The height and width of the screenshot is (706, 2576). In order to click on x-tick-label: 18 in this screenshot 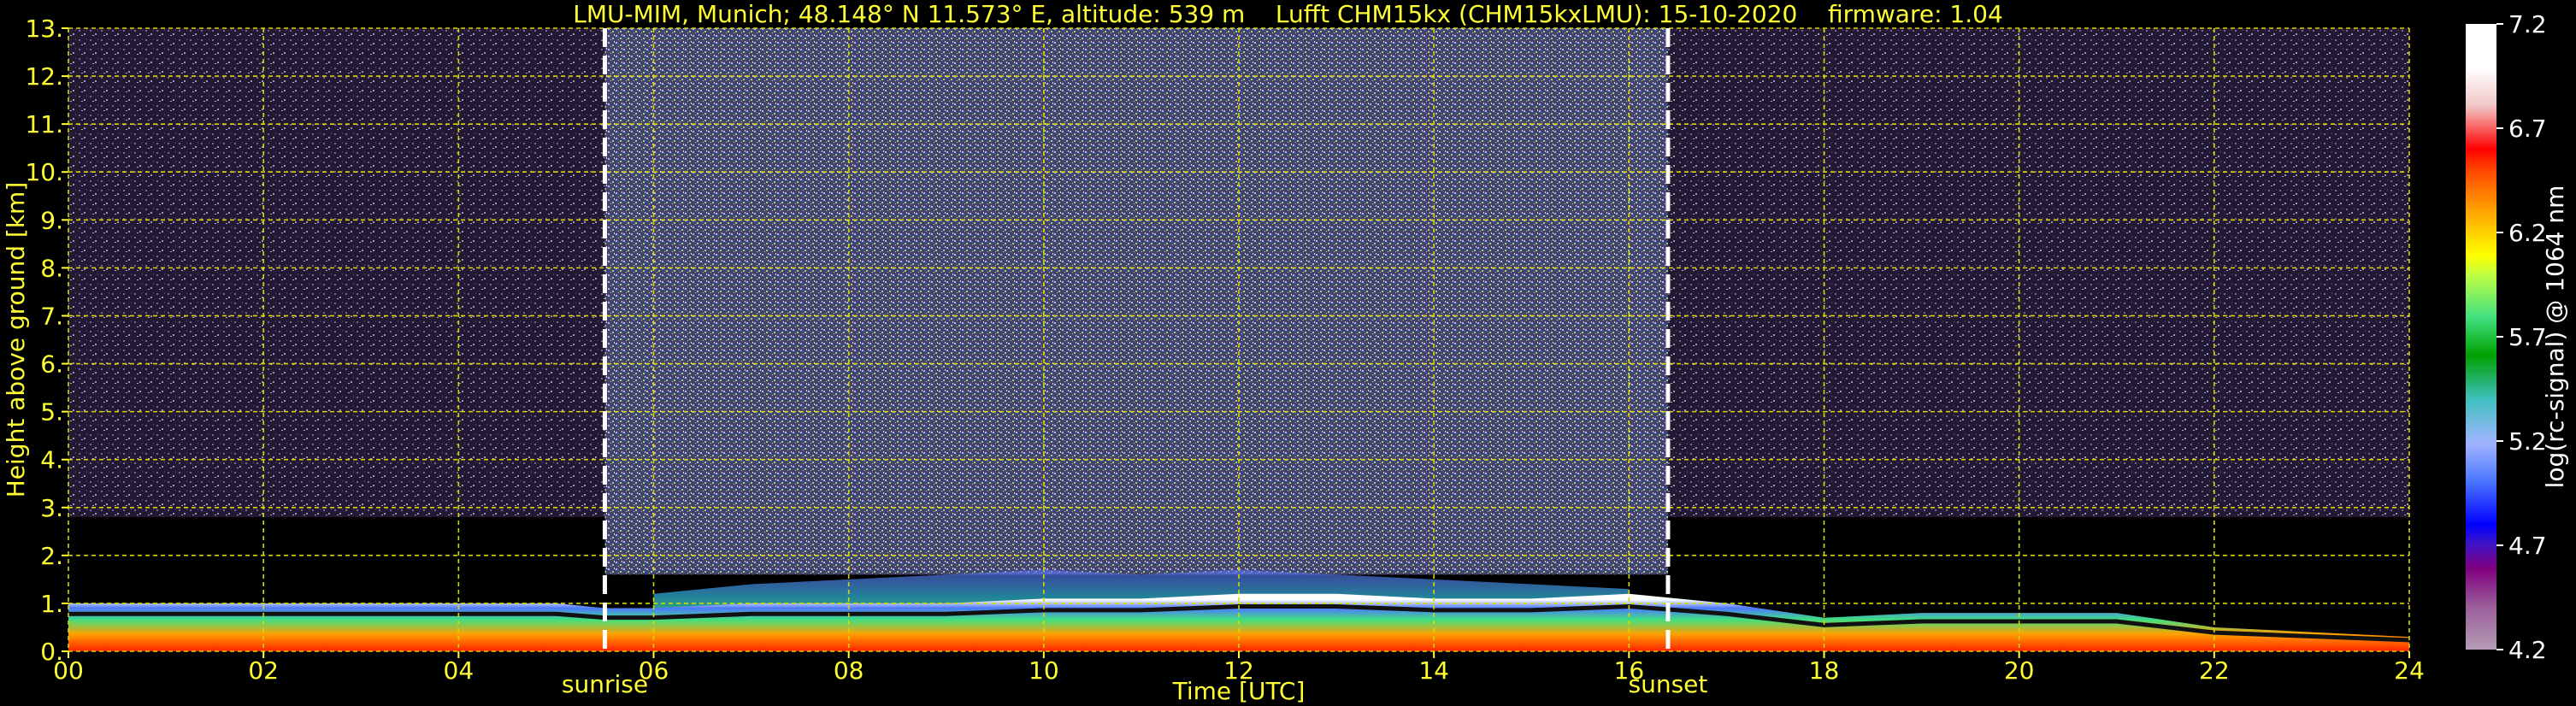, I will do `click(1825, 670)`.